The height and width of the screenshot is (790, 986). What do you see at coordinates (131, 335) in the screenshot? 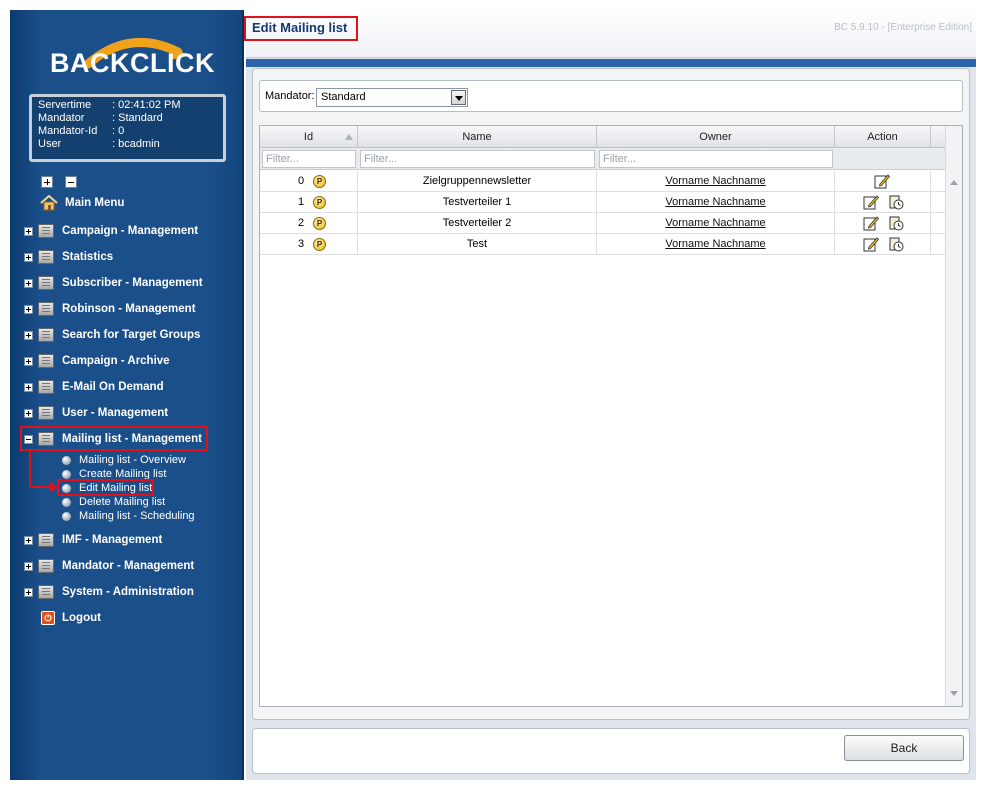
I see `nav-label: Search for Target Groups` at bounding box center [131, 335].